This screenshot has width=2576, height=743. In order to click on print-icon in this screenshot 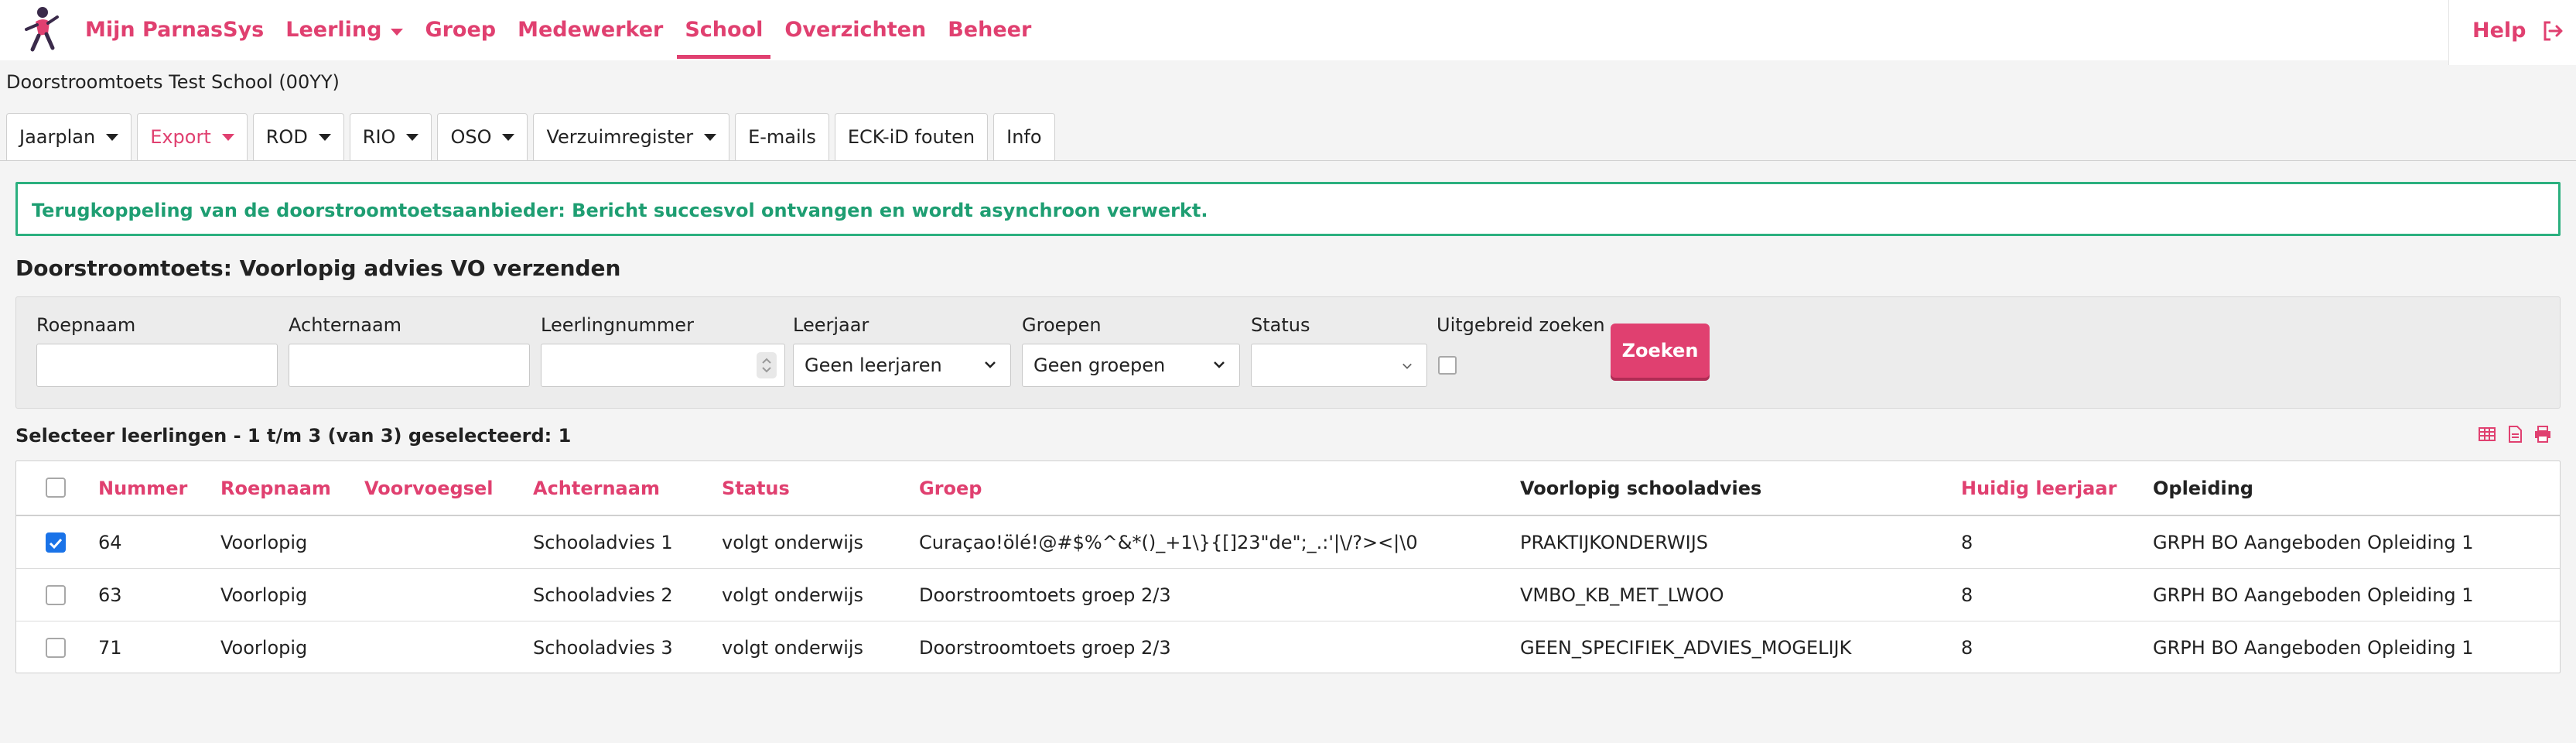, I will do `click(2543, 434)`.